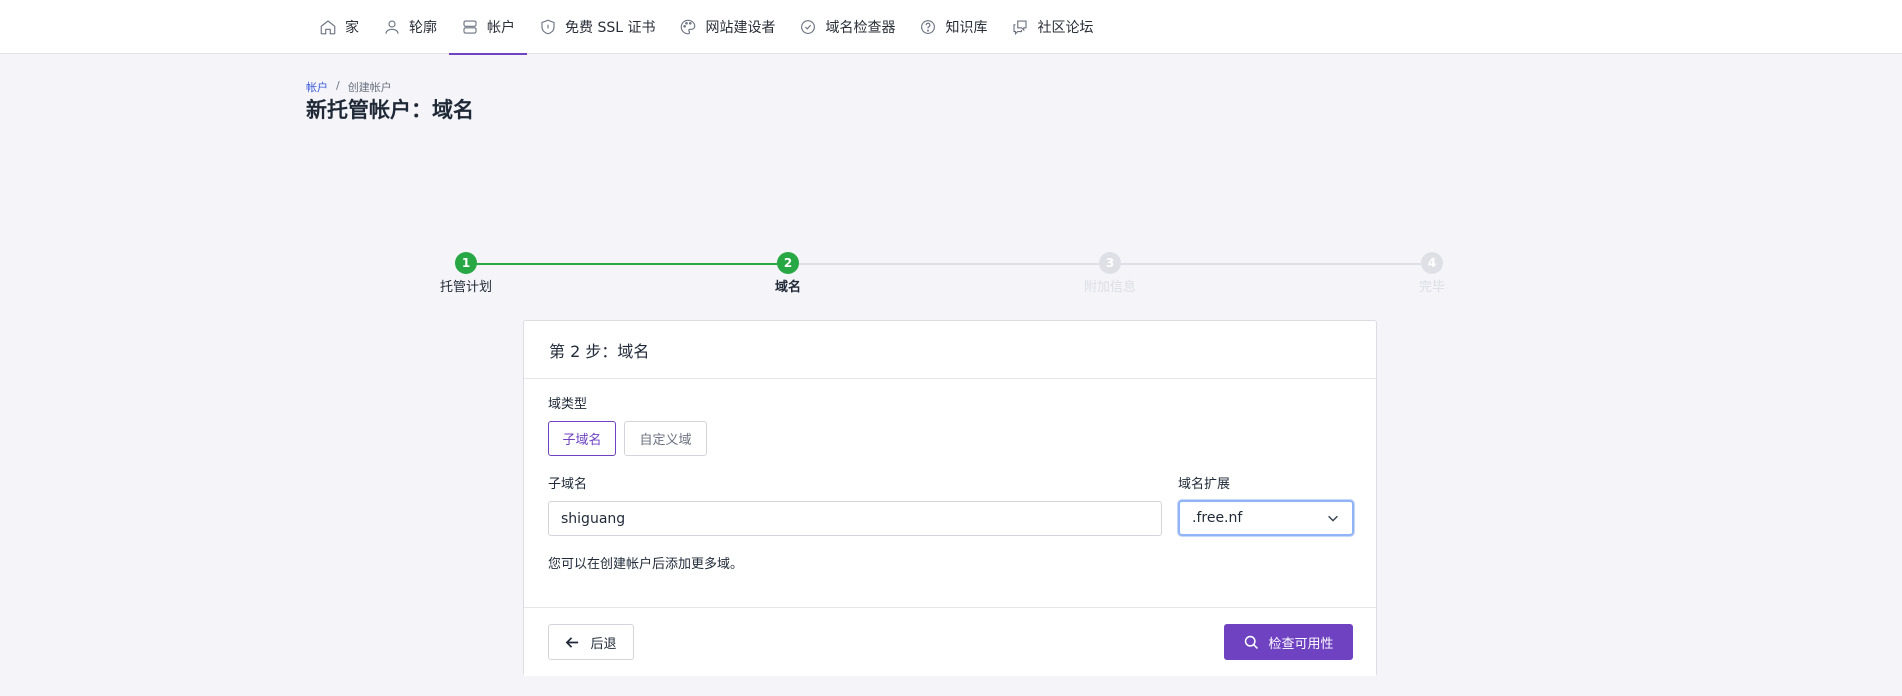 This screenshot has height=696, width=1902. What do you see at coordinates (1110, 263) in the screenshot?
I see `step-number: 3` at bounding box center [1110, 263].